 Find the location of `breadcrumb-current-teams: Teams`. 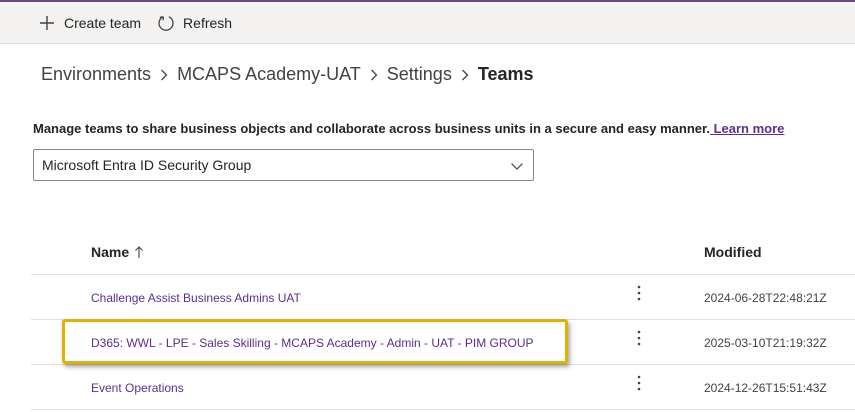

breadcrumb-current-teams: Teams is located at coordinates (505, 74).